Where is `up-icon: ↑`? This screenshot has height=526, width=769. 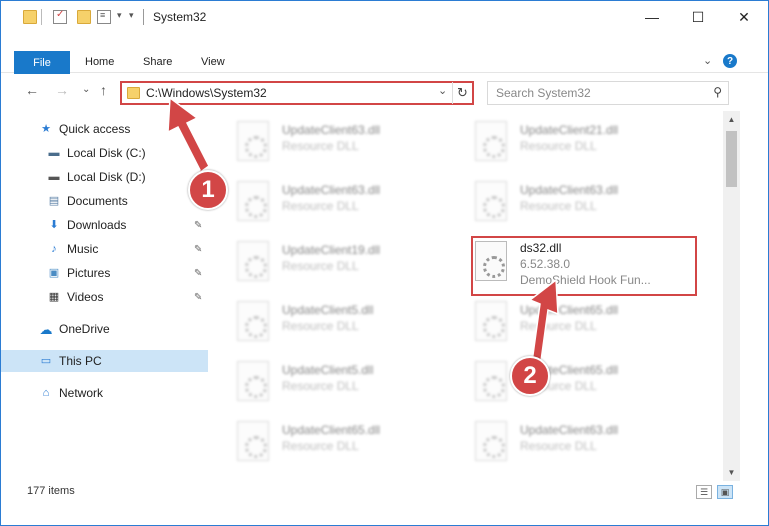
up-icon: ↑ is located at coordinates (103, 90).